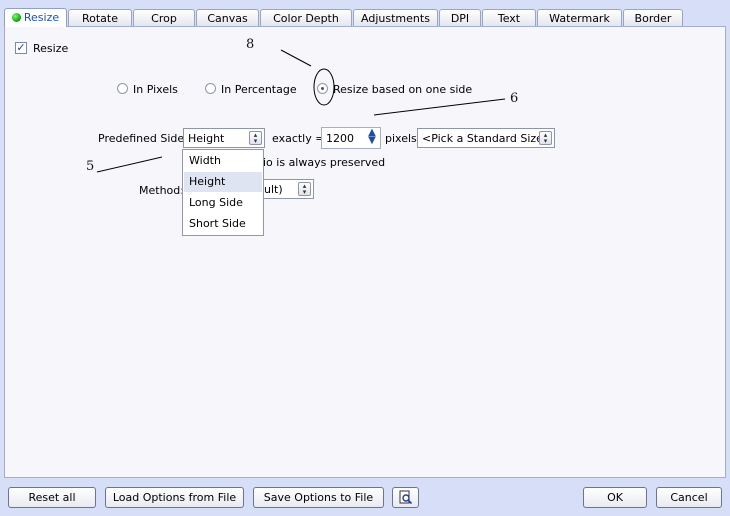 This screenshot has width=730, height=516. Describe the element at coordinates (324, 162) in the screenshot. I see `aspect-ratio-note: io is always preserved` at that location.